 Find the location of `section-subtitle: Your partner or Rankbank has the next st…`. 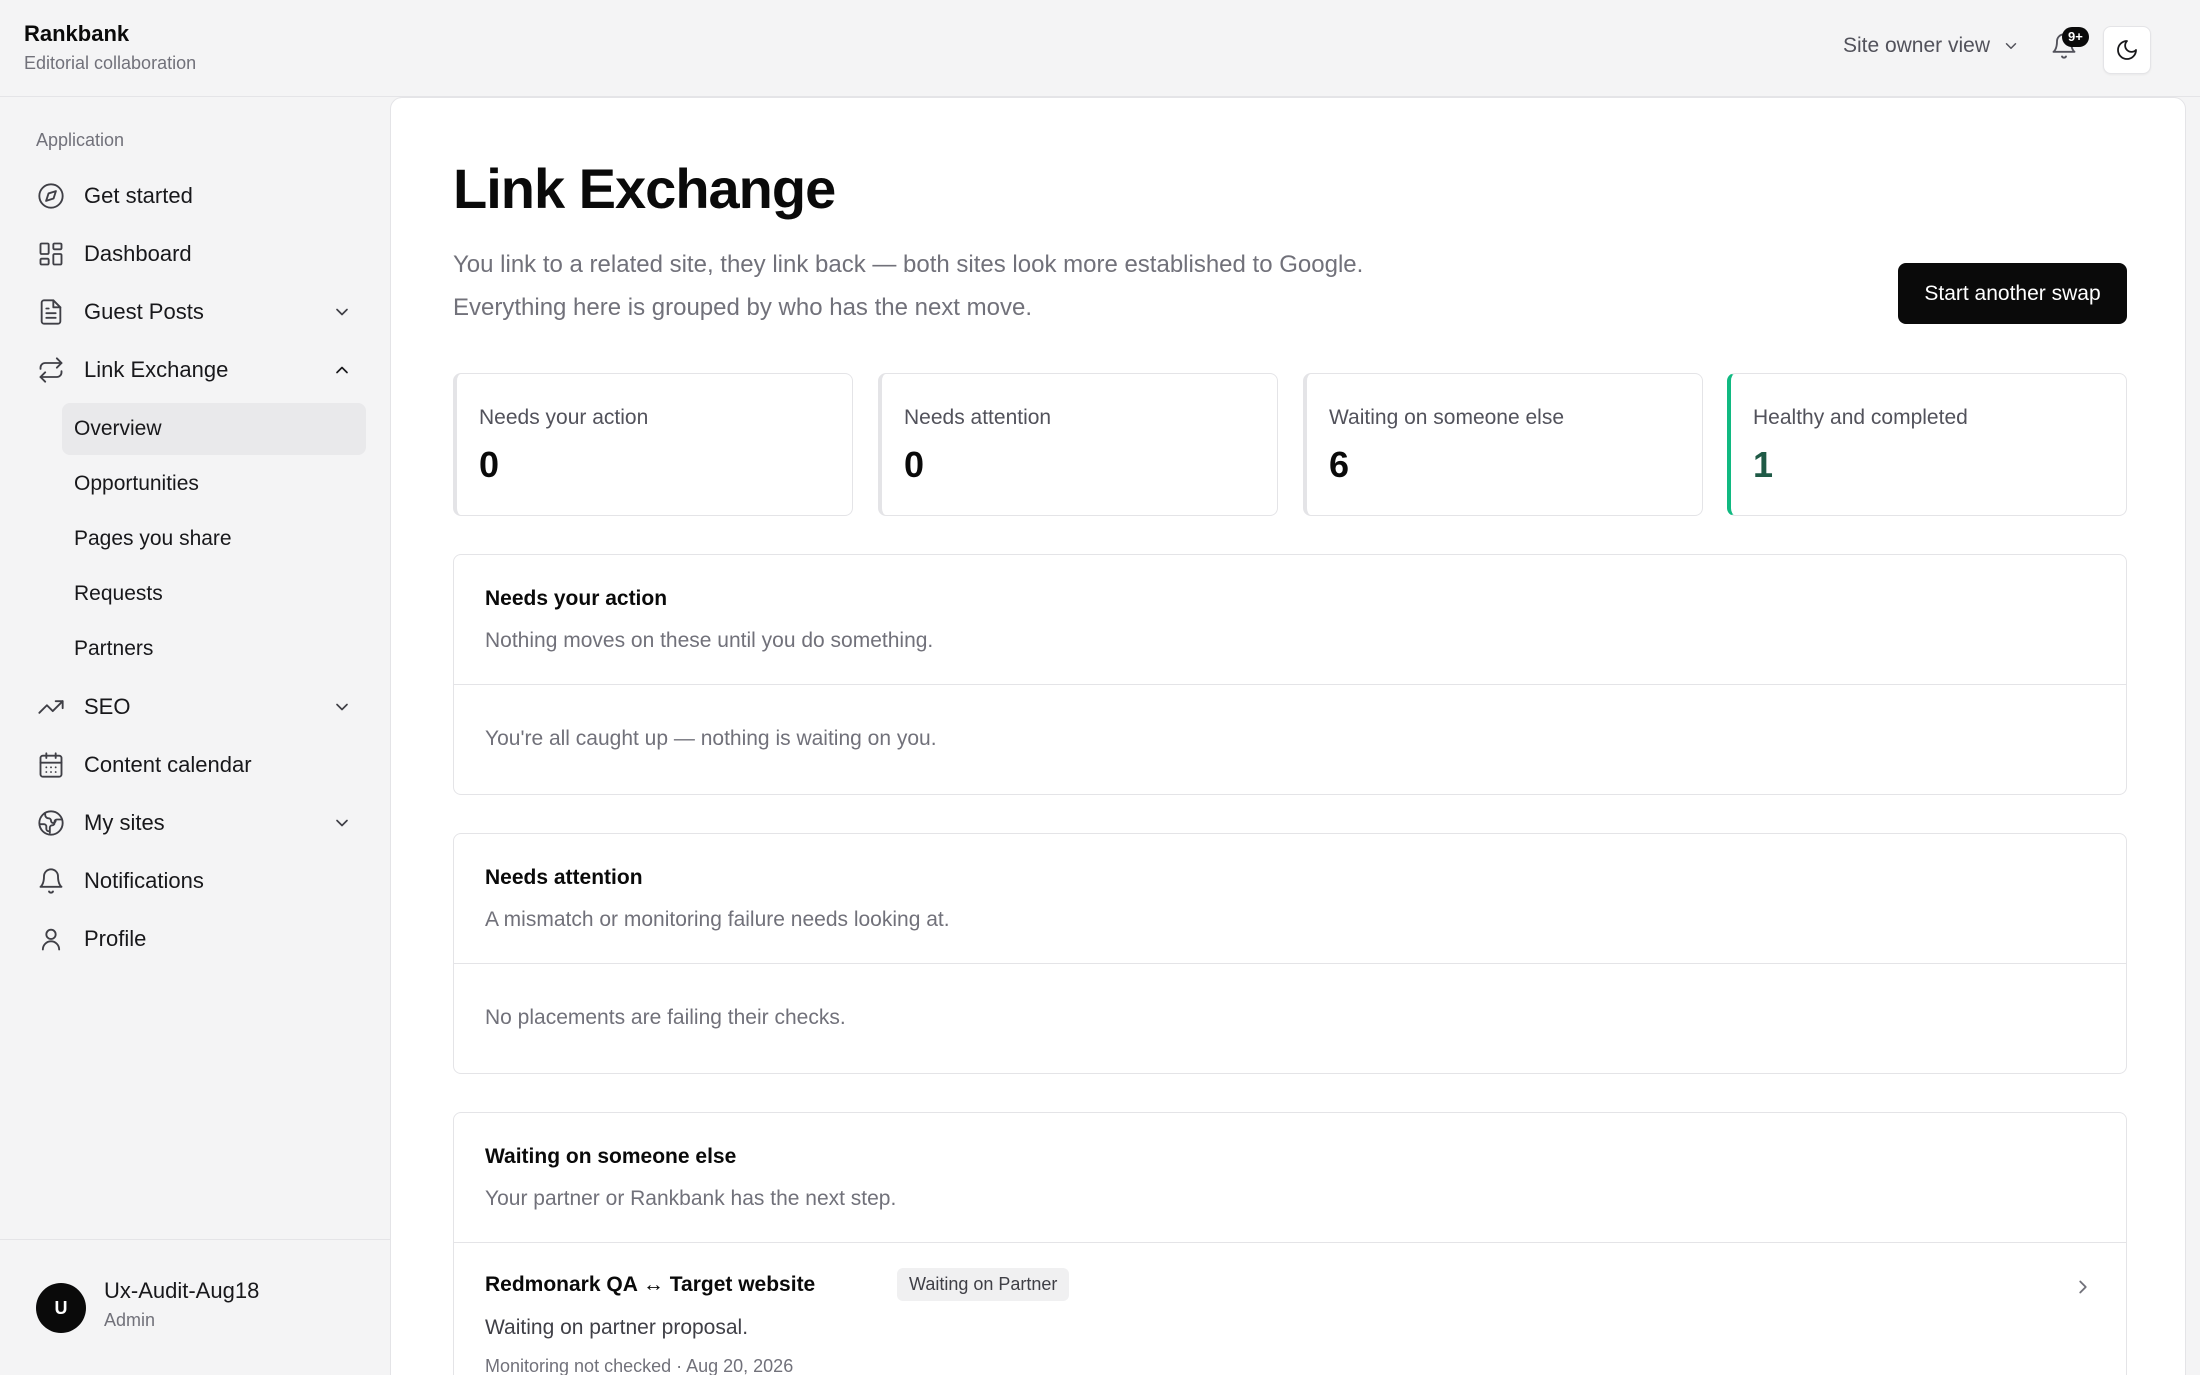

section-subtitle: Your partner or Rankbank has the next st… is located at coordinates (691, 1198).